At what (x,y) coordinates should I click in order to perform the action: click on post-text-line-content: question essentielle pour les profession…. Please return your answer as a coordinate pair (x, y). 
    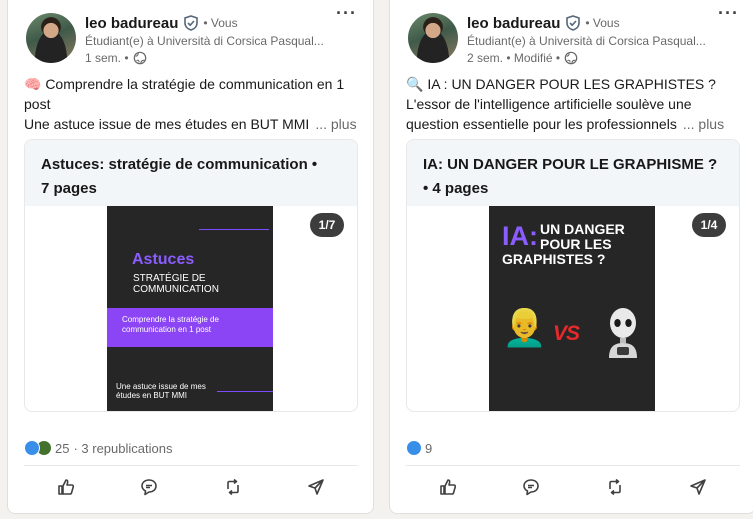
    Looking at the image, I should click on (541, 124).